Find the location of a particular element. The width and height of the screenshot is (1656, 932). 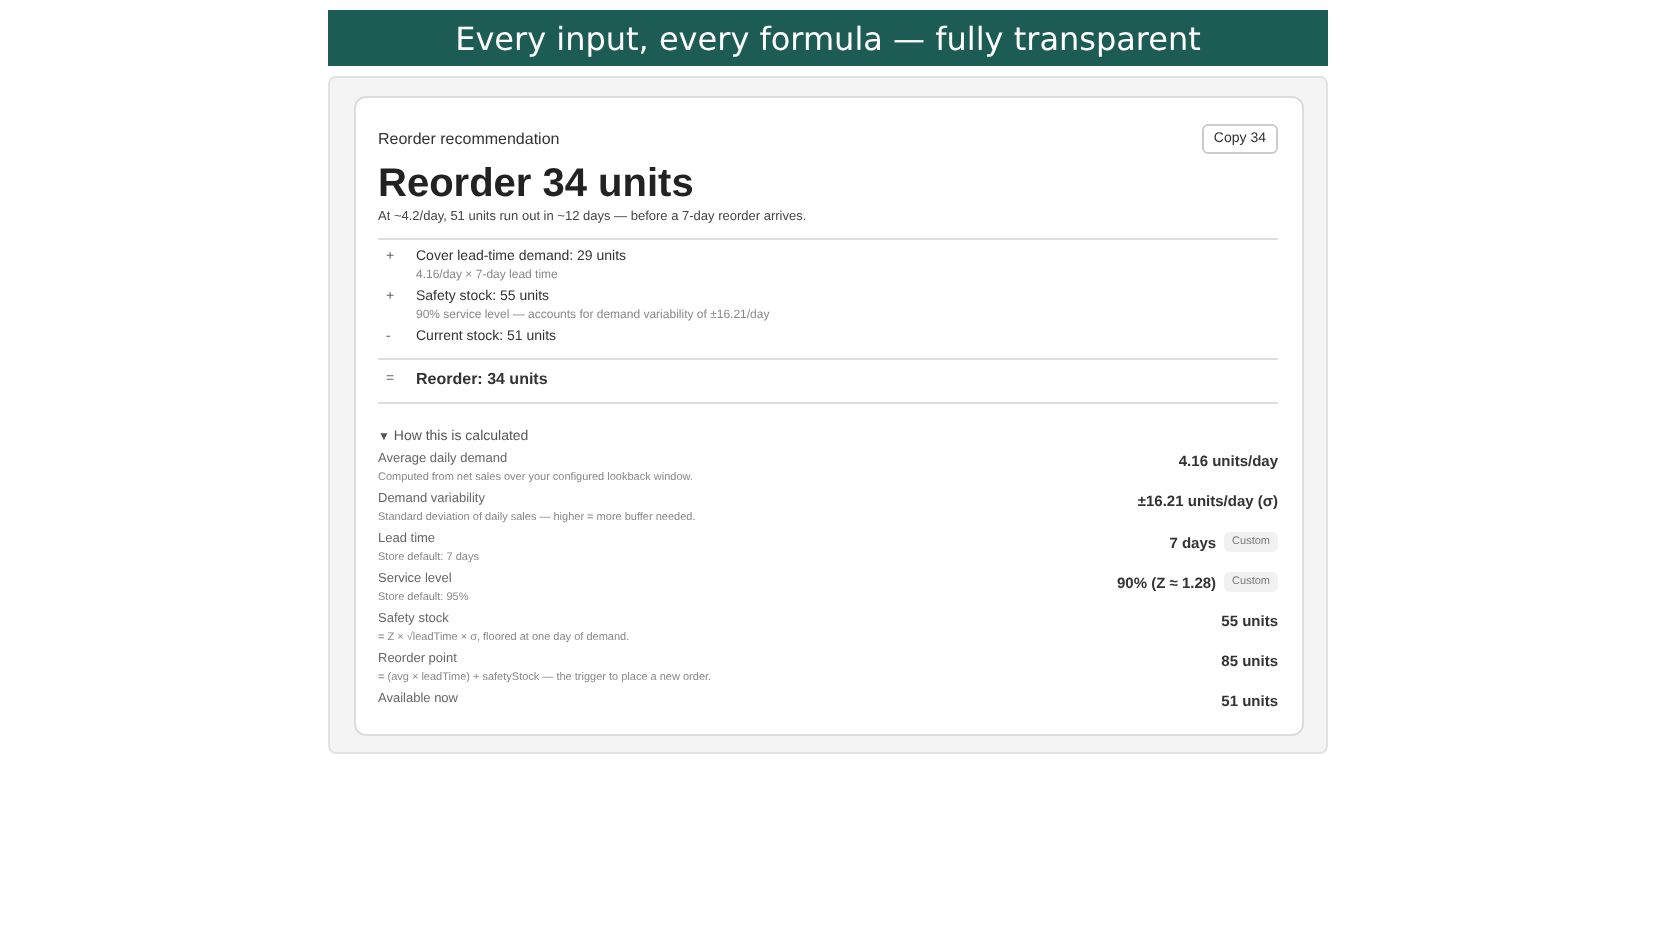

card-title: Reorder recommendation is located at coordinates (469, 139).